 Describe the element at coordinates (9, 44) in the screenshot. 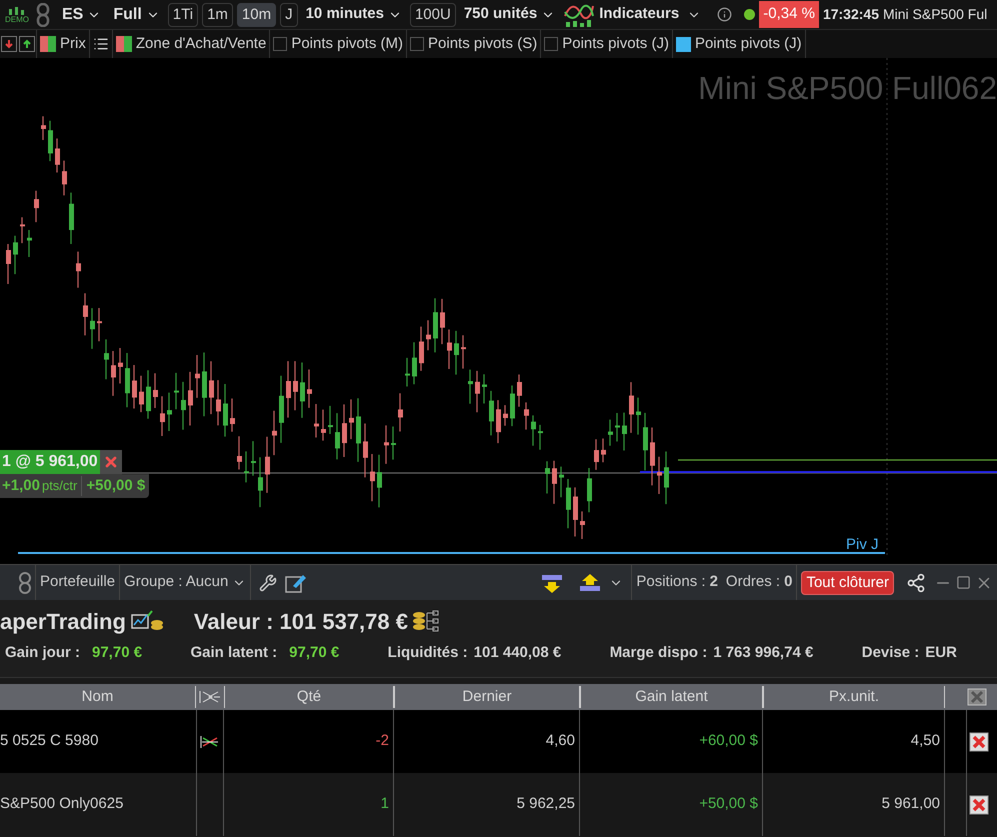

I see `import-icon` at that location.